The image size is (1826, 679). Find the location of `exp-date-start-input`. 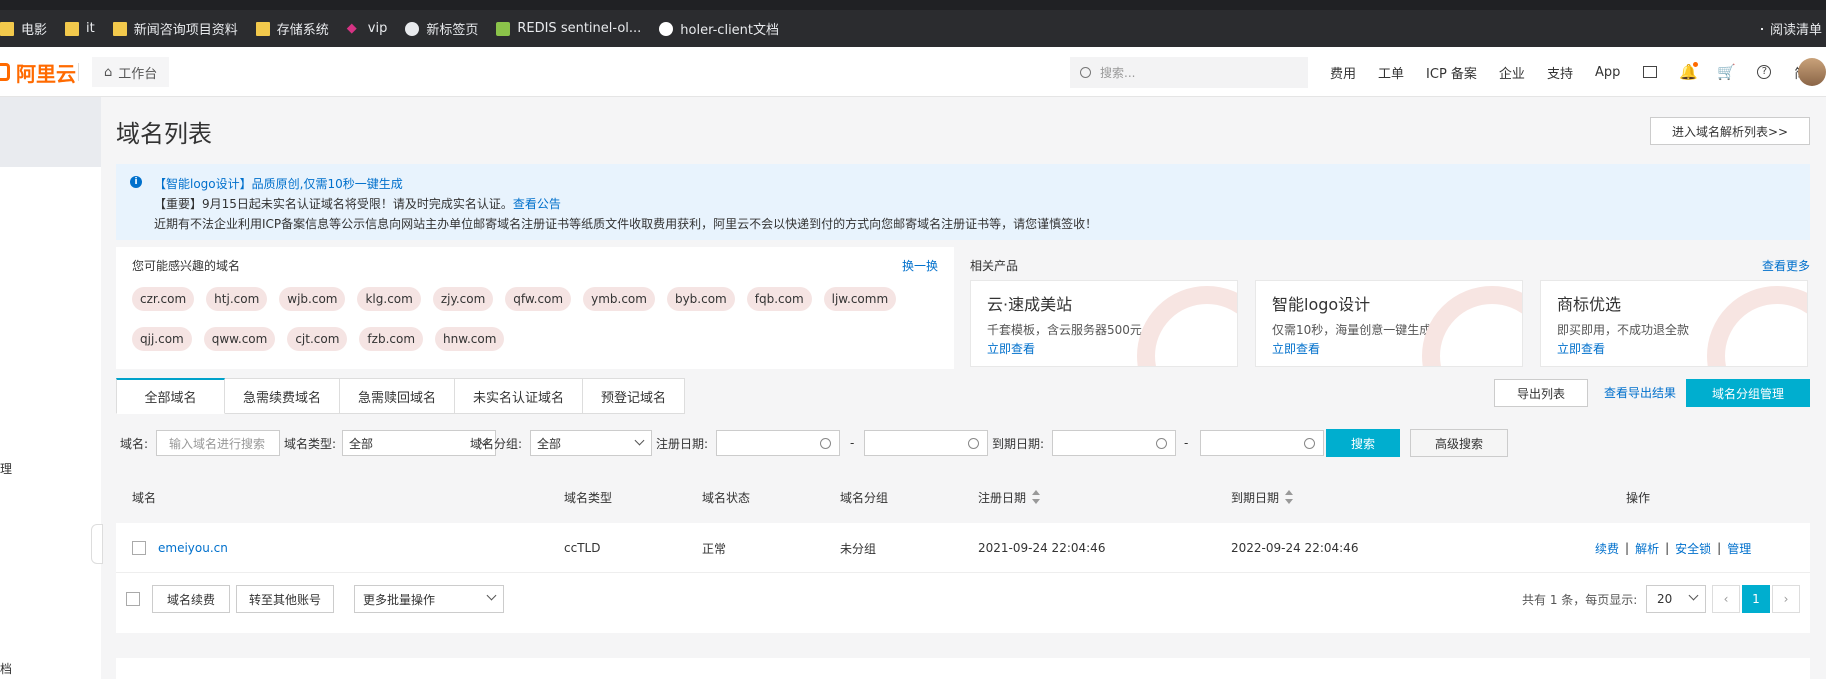

exp-date-start-input is located at coordinates (1114, 443).